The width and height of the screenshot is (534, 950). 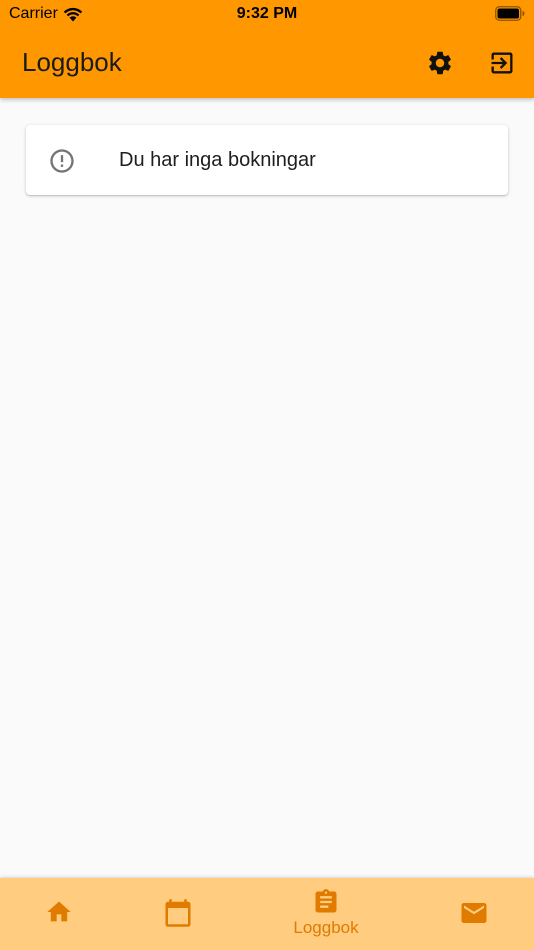 What do you see at coordinates (72, 62) in the screenshot?
I see `page-title: Loggbok` at bounding box center [72, 62].